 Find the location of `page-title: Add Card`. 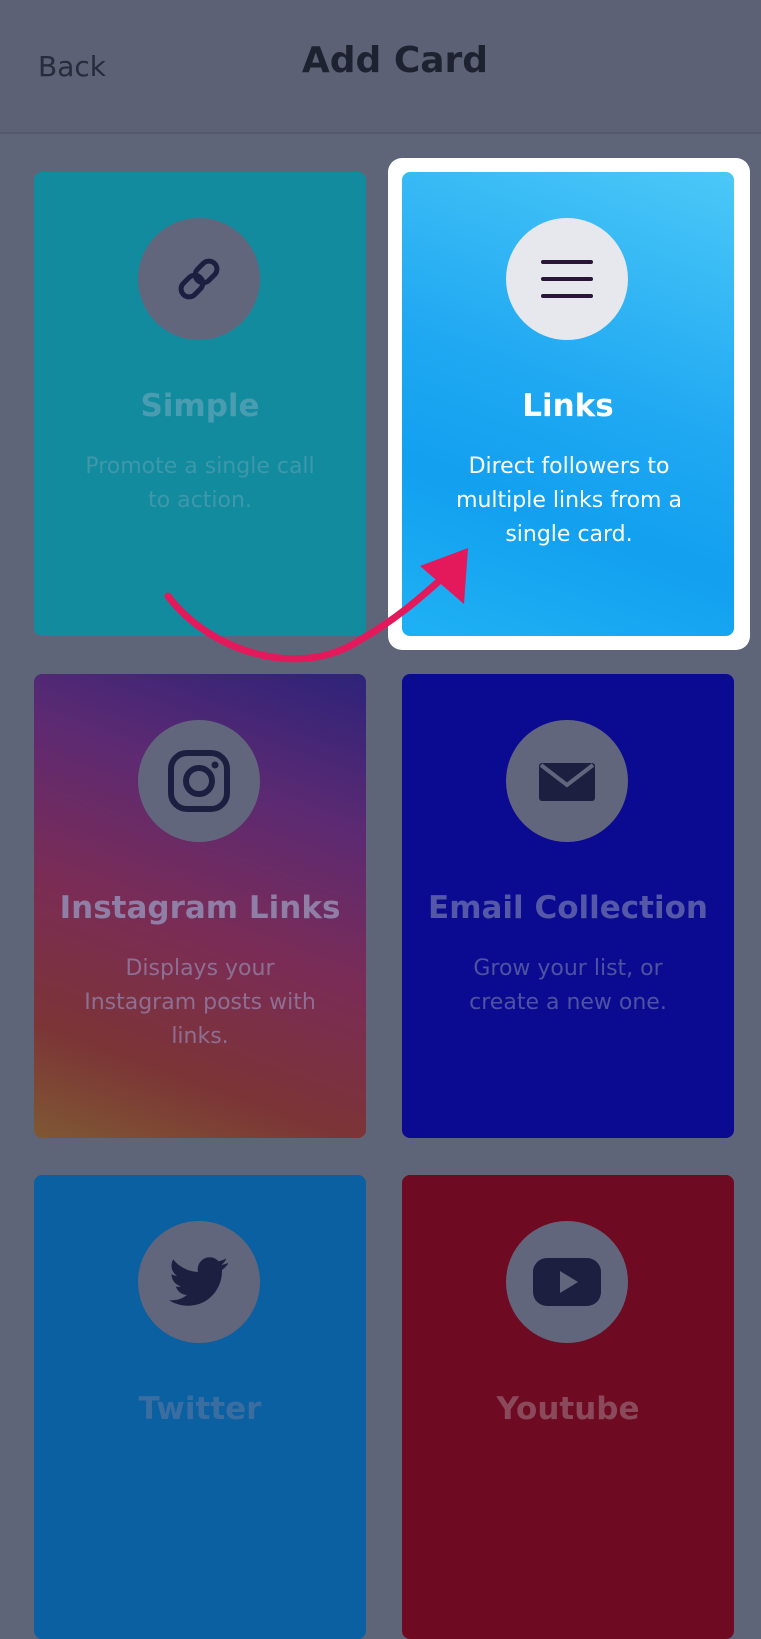

page-title: Add Card is located at coordinates (395, 60).